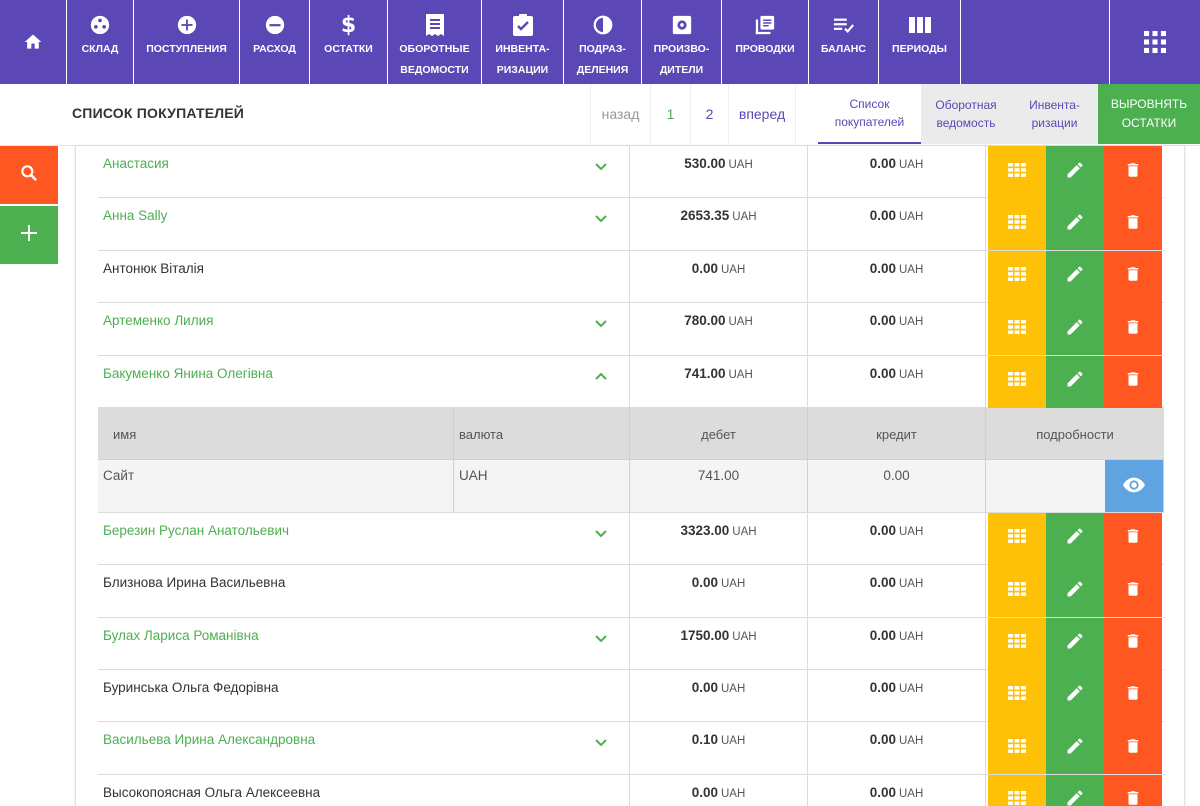  What do you see at coordinates (897, 276) in the screenshot?
I see `credit-cell: 0.00 UAH` at bounding box center [897, 276].